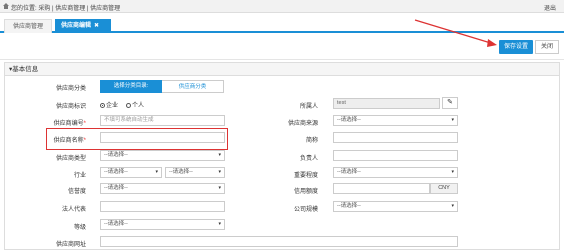 The width and height of the screenshot is (564, 250). What do you see at coordinates (162, 206) in the screenshot?
I see `legal-input` at bounding box center [162, 206].